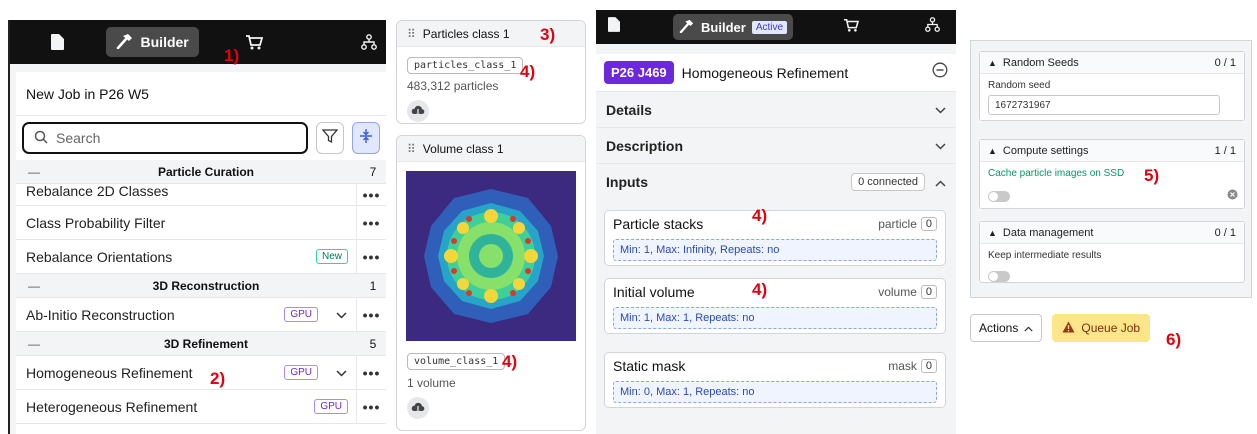  I want to click on warning-icon, so click(1068, 328).